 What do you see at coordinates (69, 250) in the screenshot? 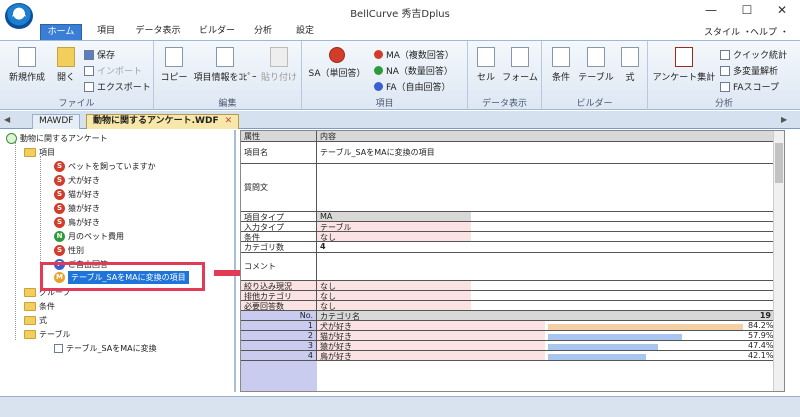
I see `tree-item: S 性別` at bounding box center [69, 250].